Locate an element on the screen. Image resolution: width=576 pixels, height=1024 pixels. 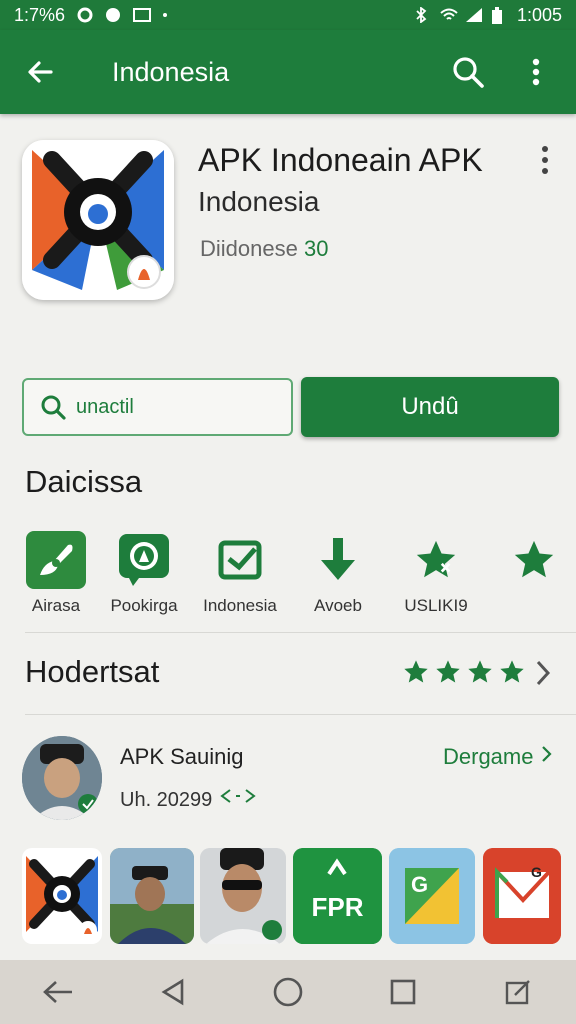
nav-recents-icon is located at coordinates (403, 992).